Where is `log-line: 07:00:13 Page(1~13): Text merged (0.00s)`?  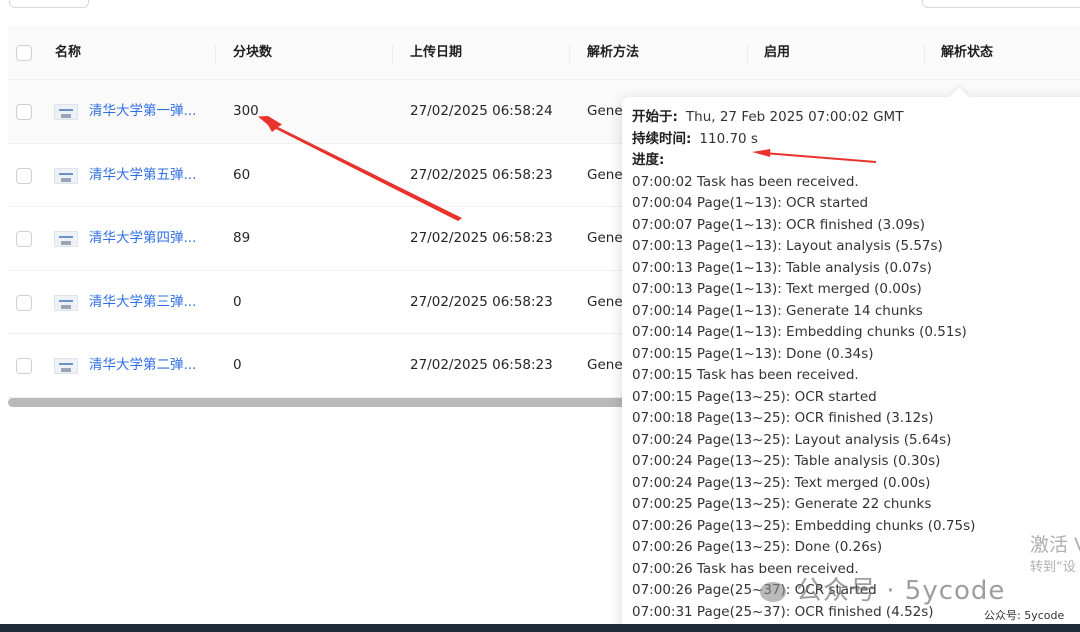
log-line: 07:00:13 Page(1~13): Text merged (0.00s) is located at coordinates (777, 289).